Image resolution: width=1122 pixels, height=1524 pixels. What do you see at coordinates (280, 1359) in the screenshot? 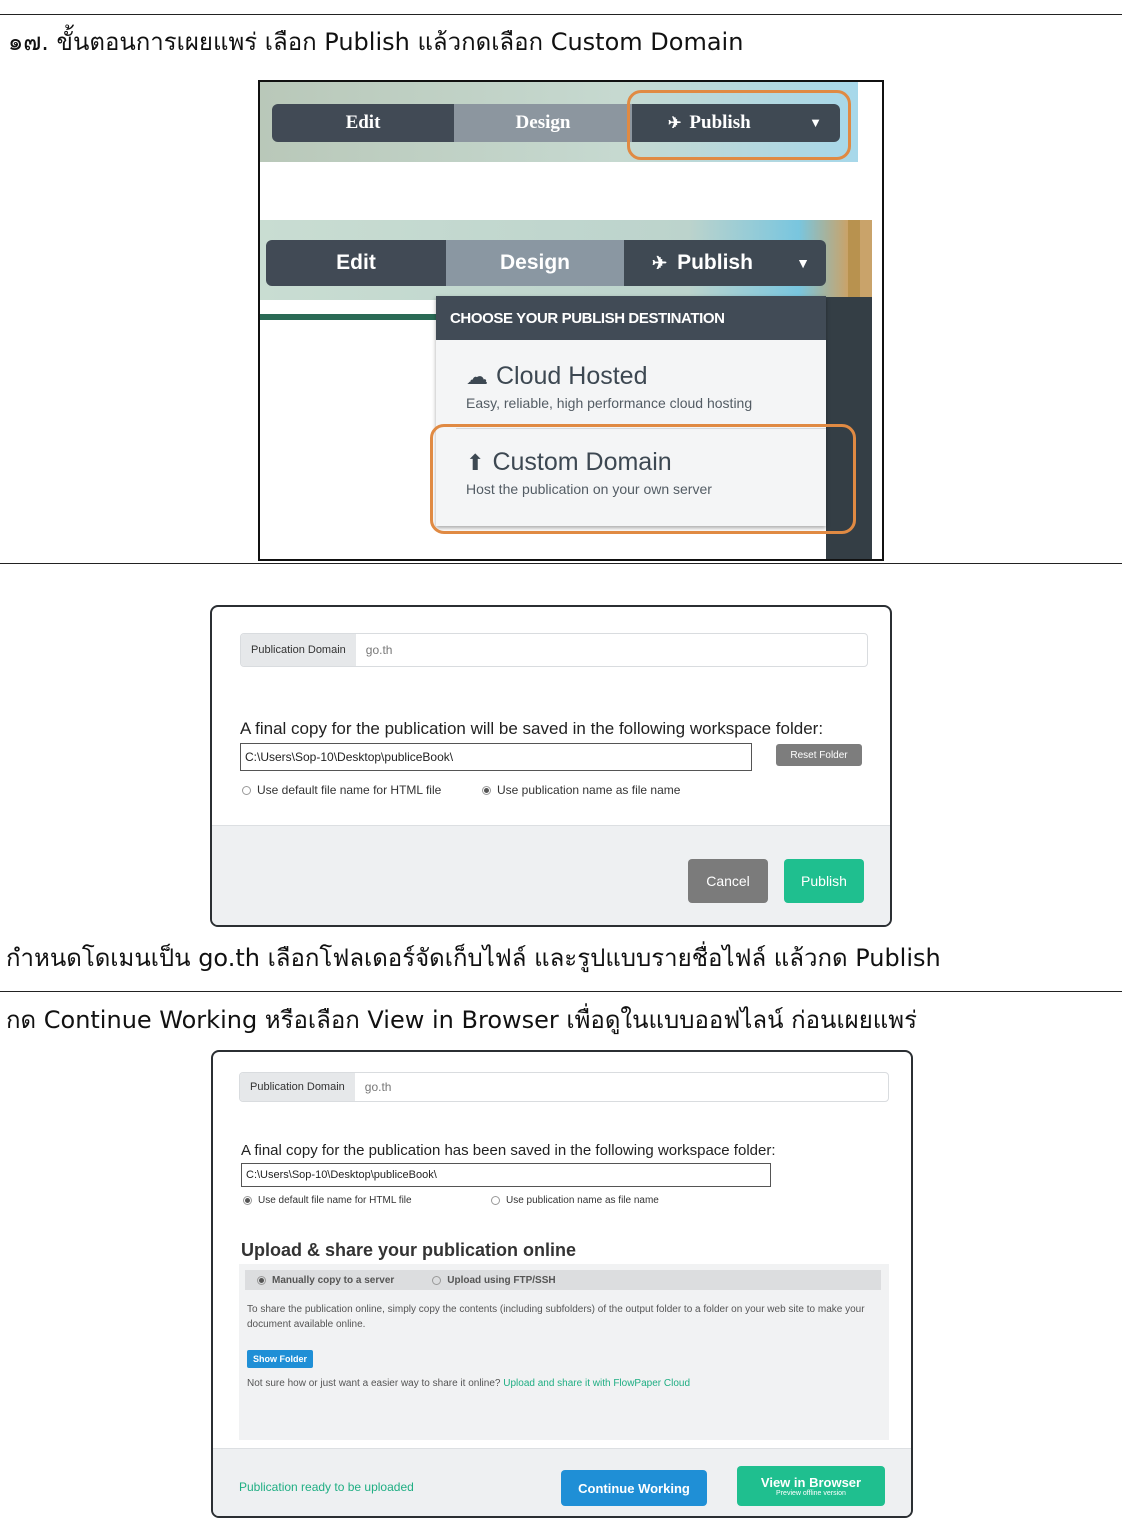
I see `show-folder-button: Show Folder` at bounding box center [280, 1359].